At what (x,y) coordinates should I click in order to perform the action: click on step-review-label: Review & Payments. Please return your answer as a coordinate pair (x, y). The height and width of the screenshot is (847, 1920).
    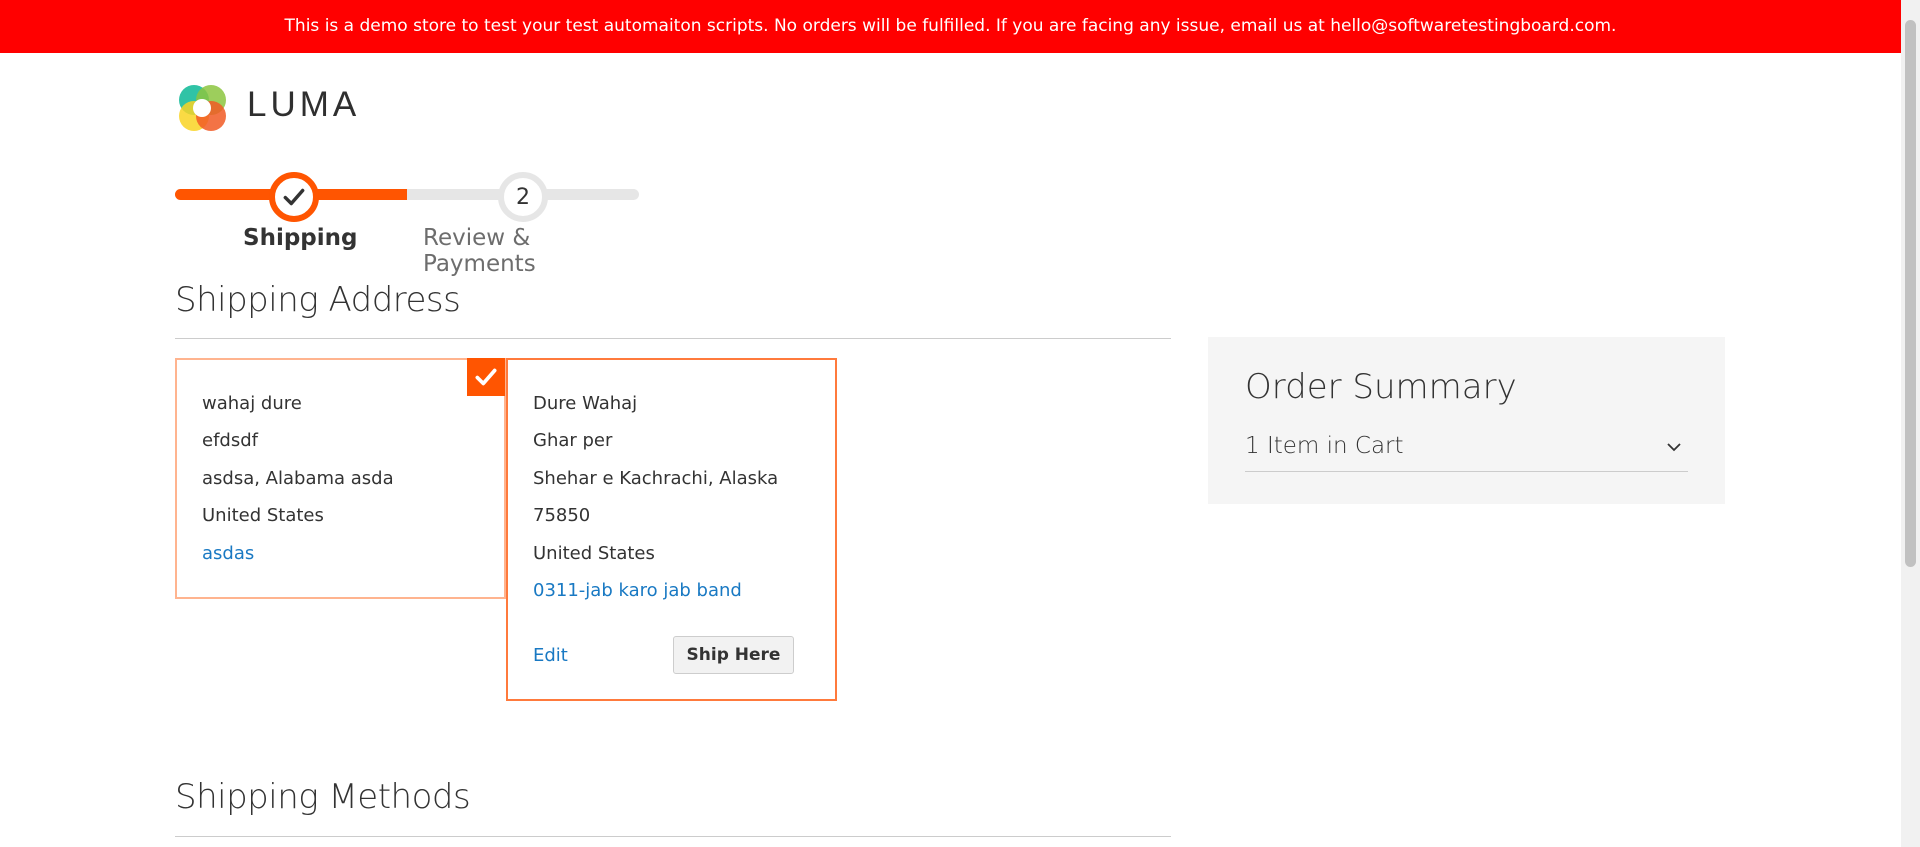
    Looking at the image, I should click on (531, 251).